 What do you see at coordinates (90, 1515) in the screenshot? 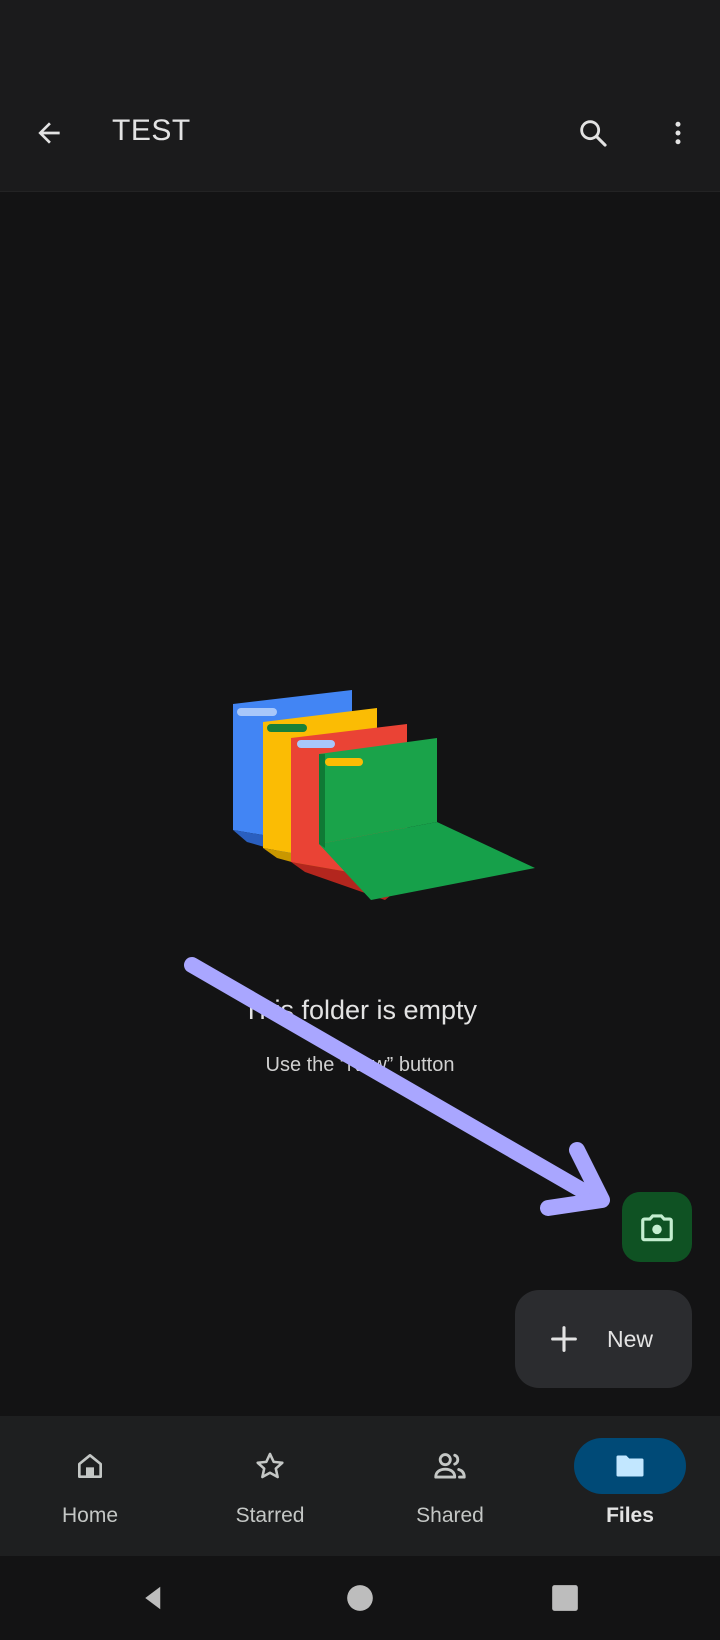
I see `nav-label-home: Home` at bounding box center [90, 1515].